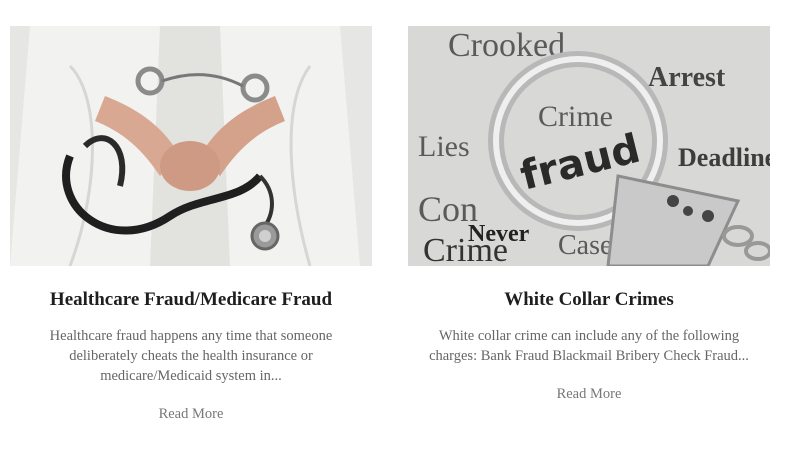 Image resolution: width=788 pixels, height=461 pixels. I want to click on newspaper-word: Deadline, so click(724, 157).